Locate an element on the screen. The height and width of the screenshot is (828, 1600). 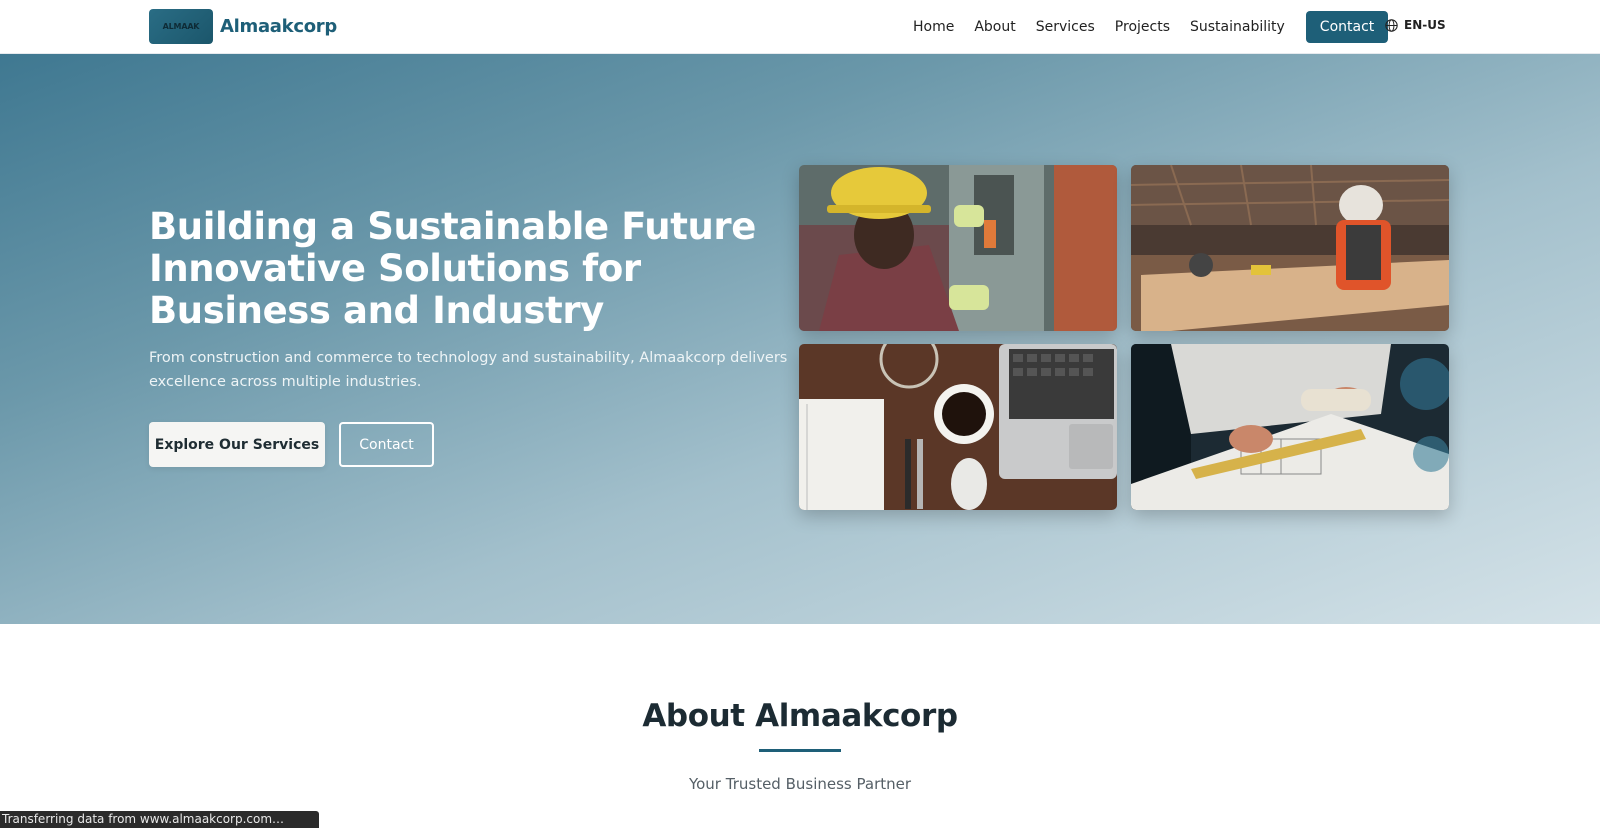
about-subtitle: Your Trusted Business Partner is located at coordinates (800, 784).